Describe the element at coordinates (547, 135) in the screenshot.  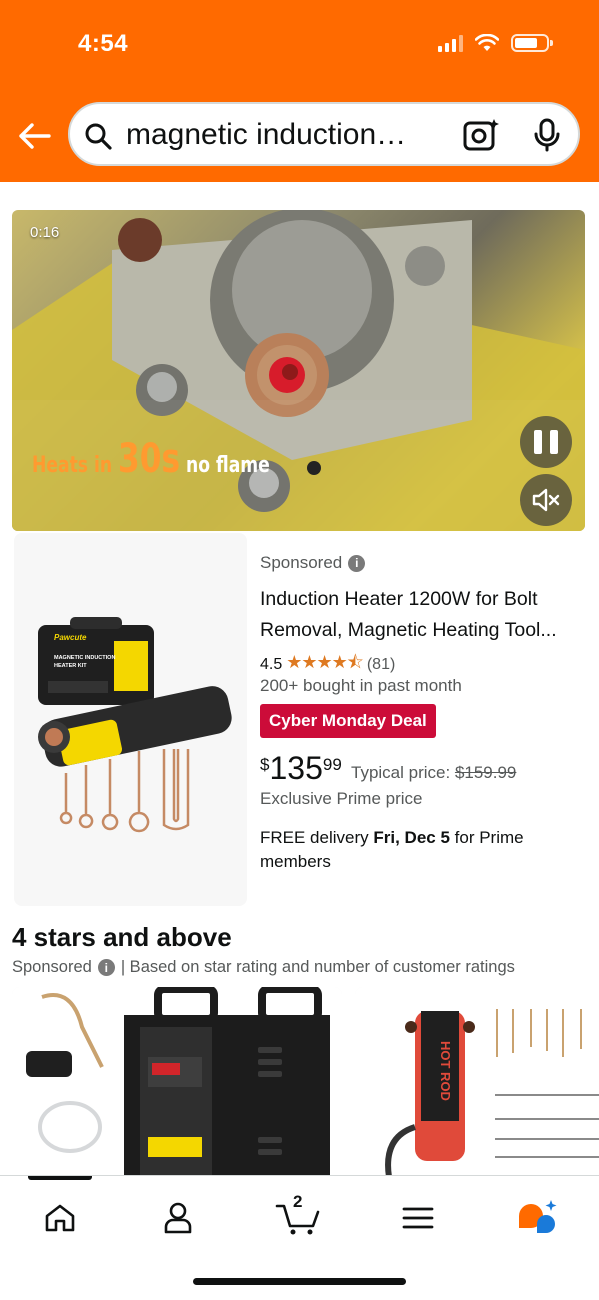
I see `microphone-icon` at that location.